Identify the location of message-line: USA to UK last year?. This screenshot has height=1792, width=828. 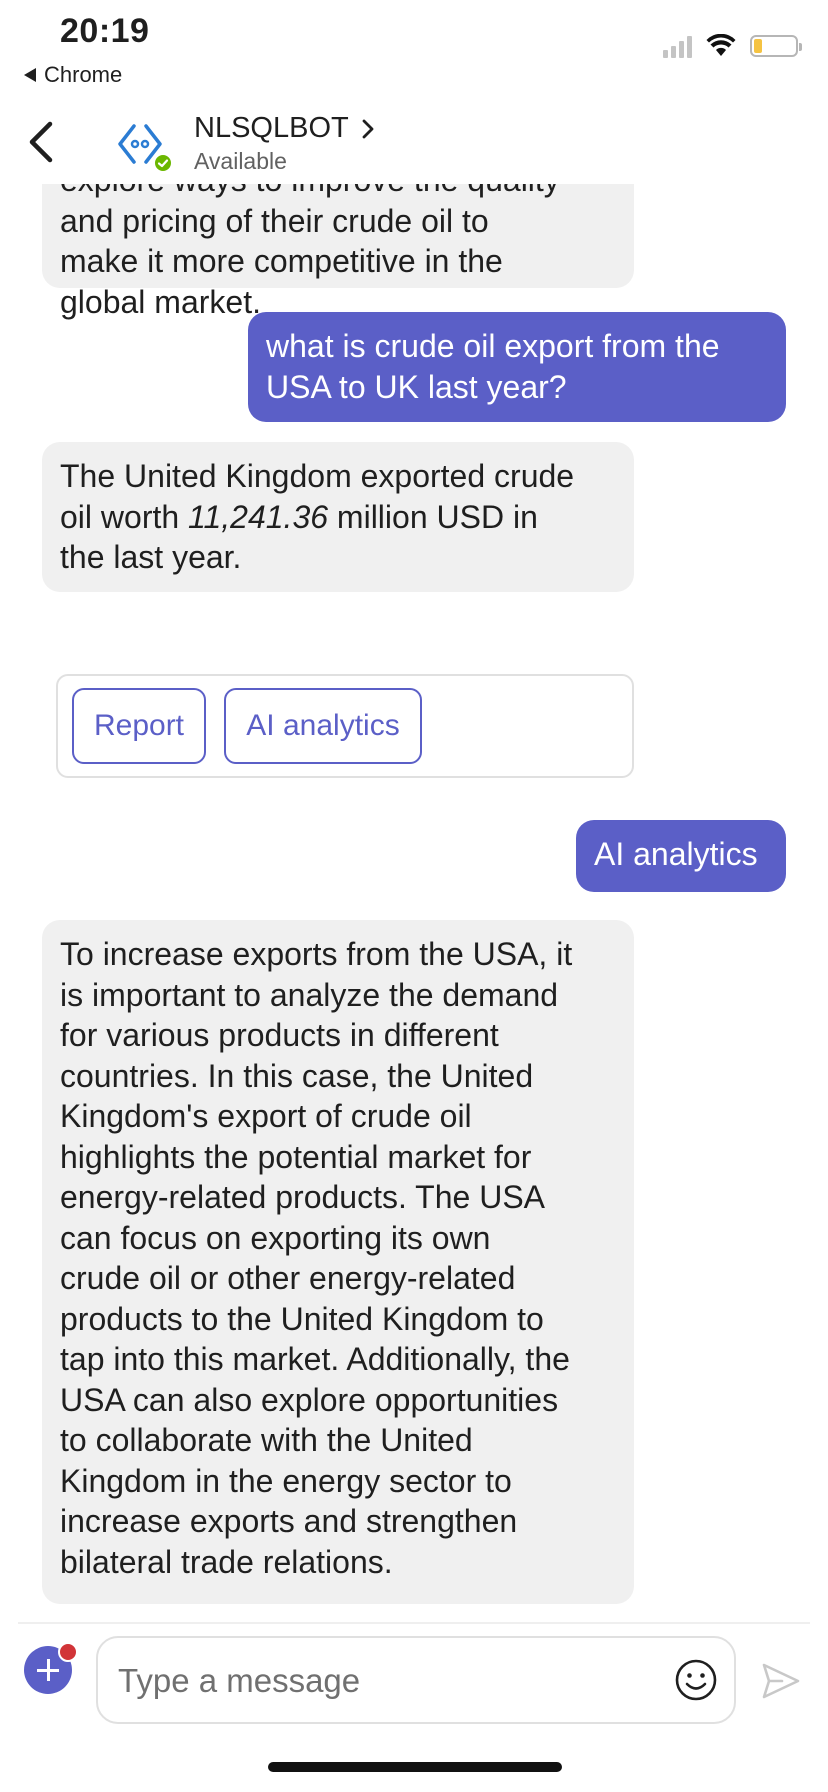
(416, 386).